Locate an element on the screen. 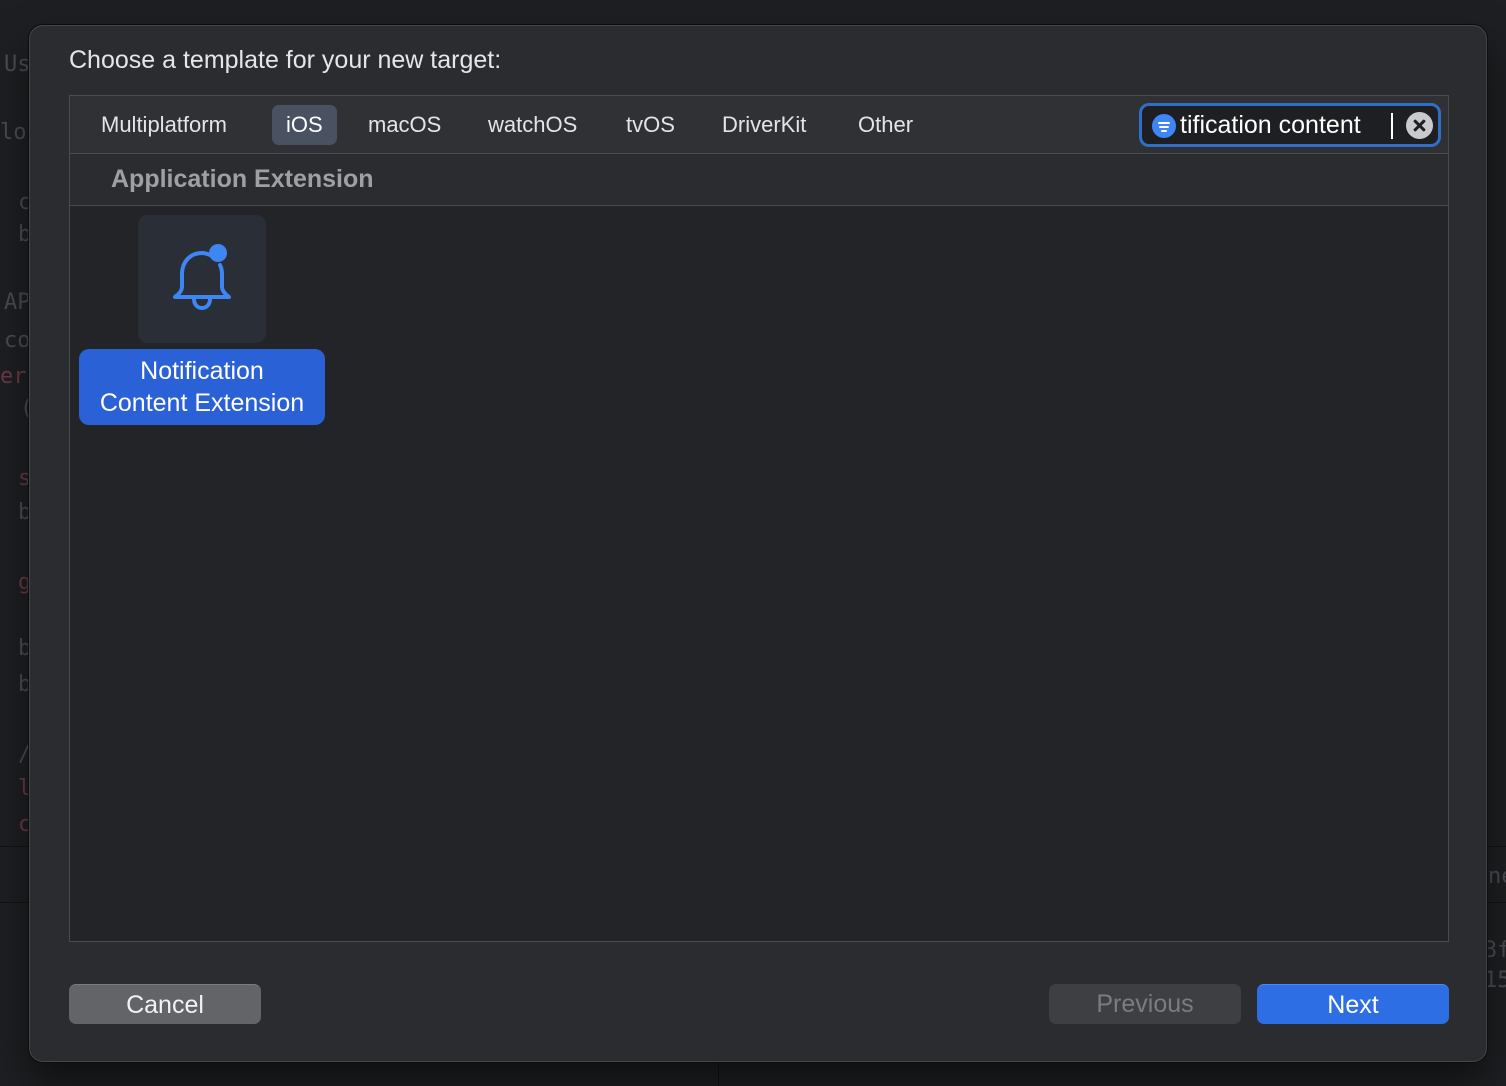 The width and height of the screenshot is (1506, 1086). bg-code-fragment: AP is located at coordinates (17, 302).